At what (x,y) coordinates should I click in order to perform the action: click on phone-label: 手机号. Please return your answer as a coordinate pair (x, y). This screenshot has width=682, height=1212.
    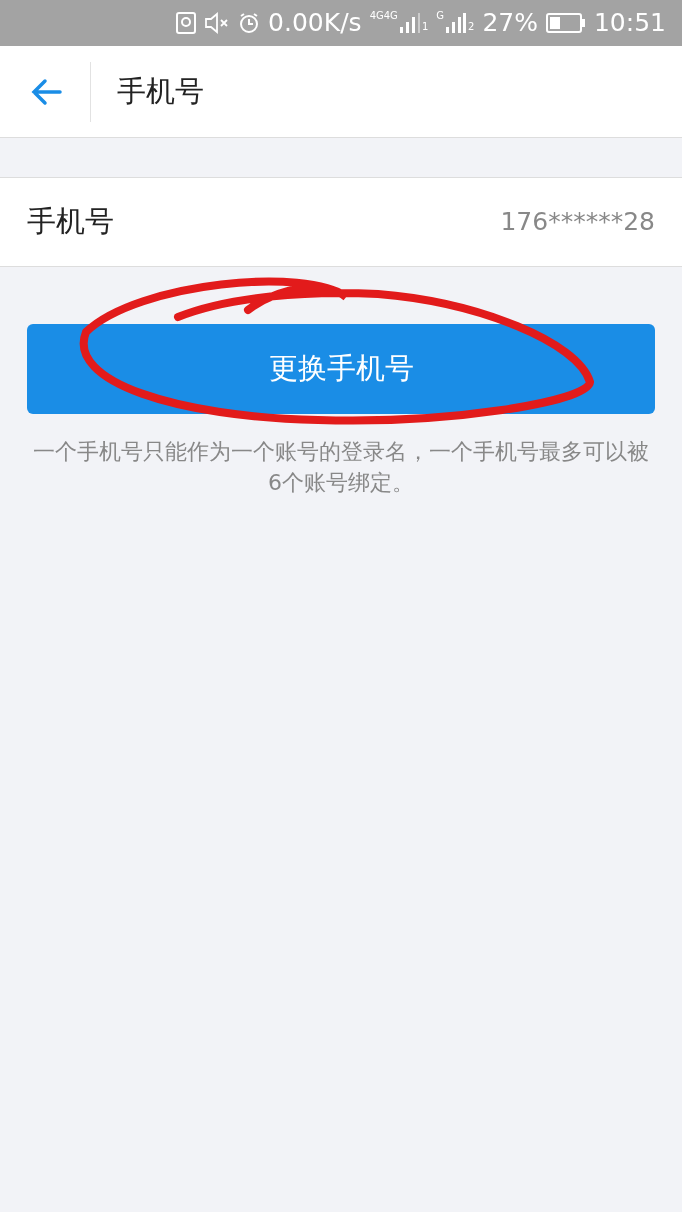
    Looking at the image, I should click on (70, 222).